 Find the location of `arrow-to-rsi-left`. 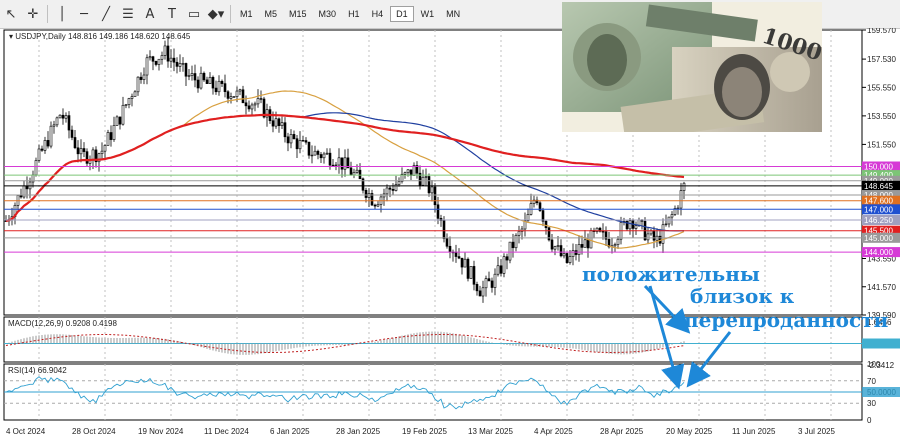

arrow-to-rsi-left is located at coordinates (666, 337).